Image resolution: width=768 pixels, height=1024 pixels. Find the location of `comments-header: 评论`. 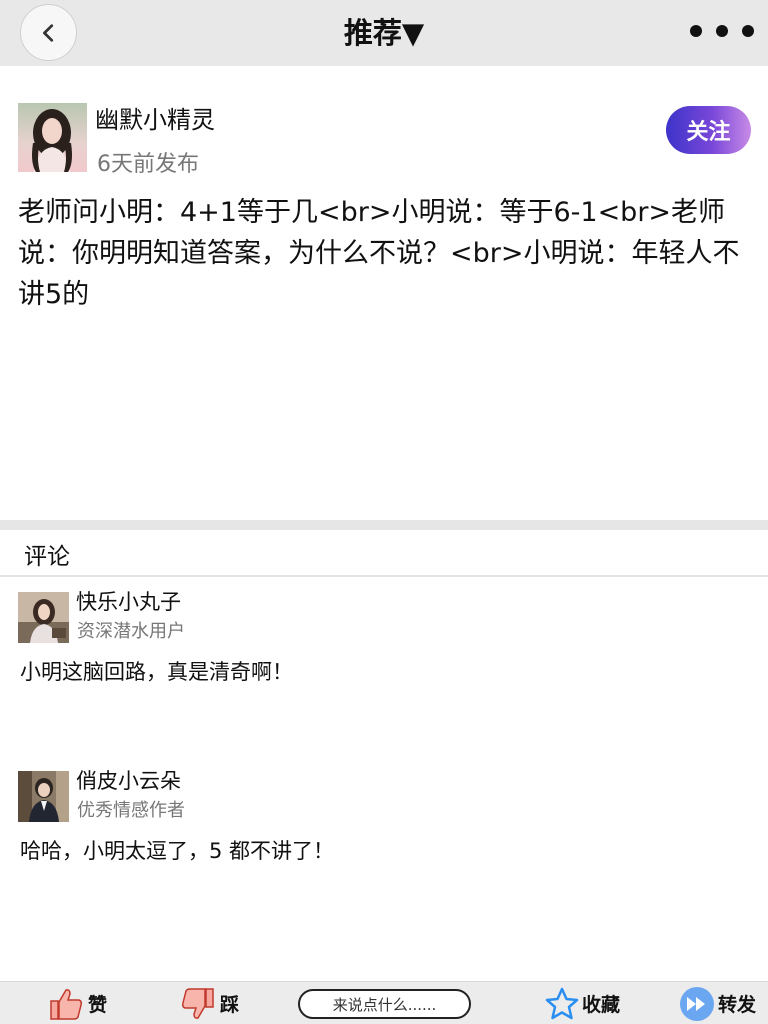

comments-header: 评论 is located at coordinates (47, 557).